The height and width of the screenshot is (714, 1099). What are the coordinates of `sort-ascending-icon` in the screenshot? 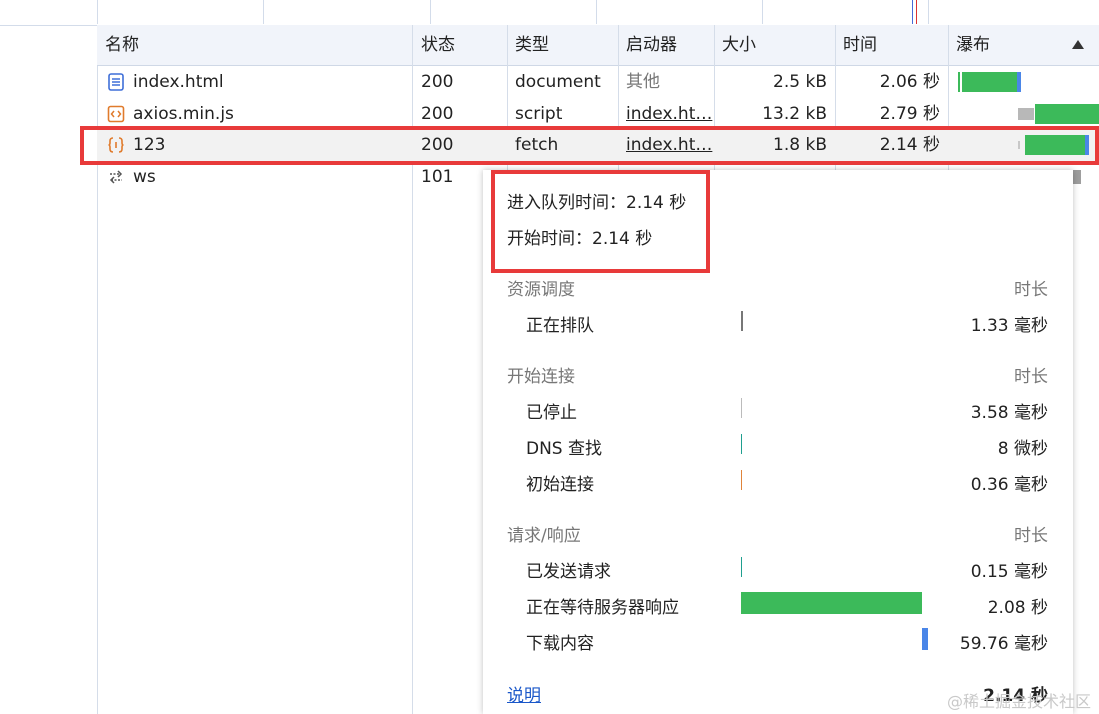 It's located at (1078, 45).